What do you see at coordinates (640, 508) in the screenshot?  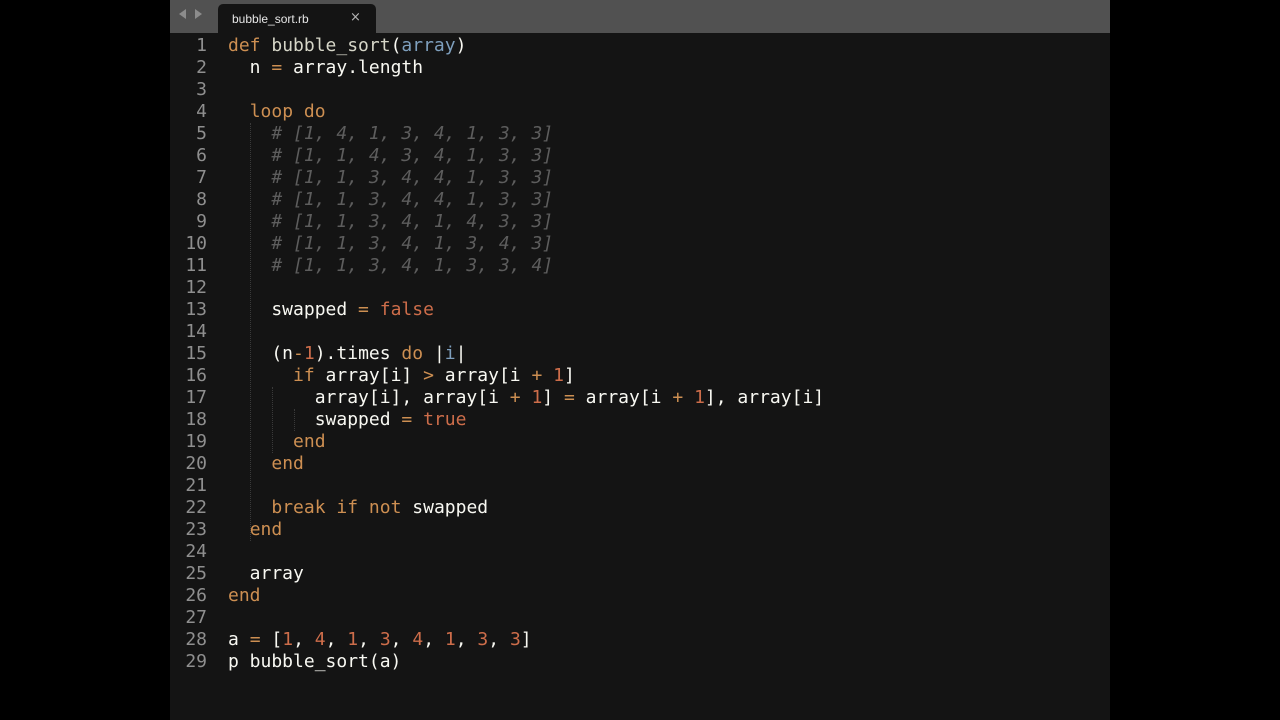 I see `code-line: 22 break if not swapped` at bounding box center [640, 508].